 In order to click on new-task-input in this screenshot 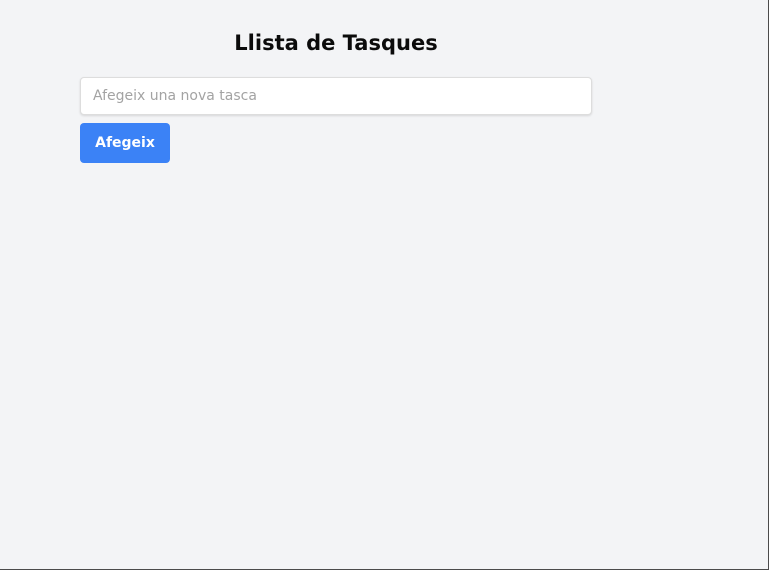, I will do `click(336, 96)`.